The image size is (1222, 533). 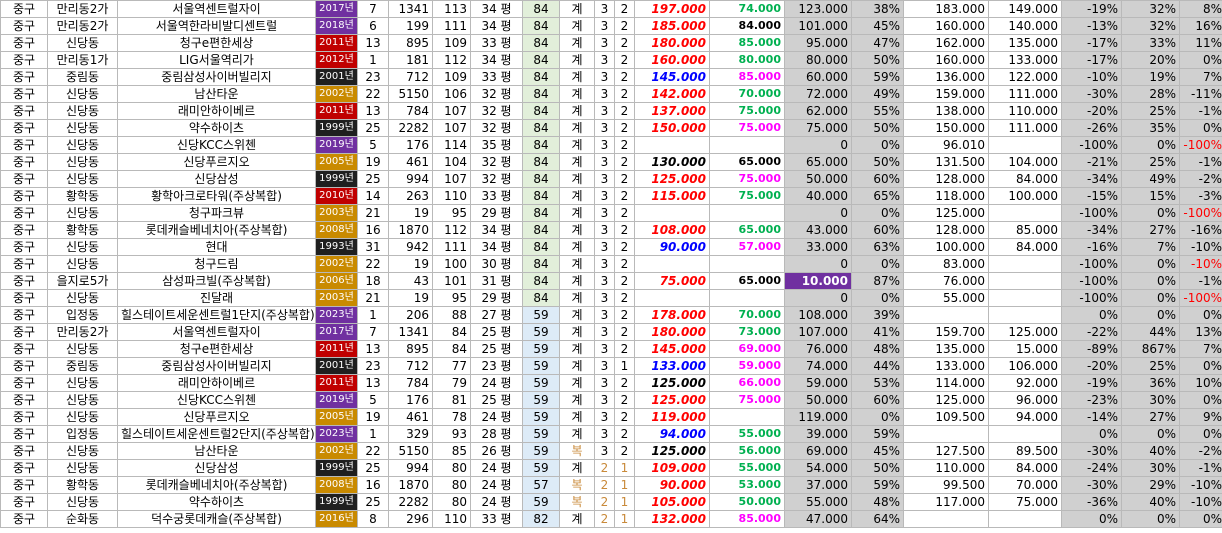 I want to click on cell-pyeong: 32 평, so click(x=496, y=94).